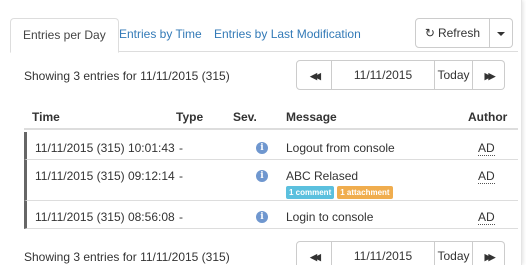  I want to click on refresh-button-group: ↻ Refresh, so click(463, 33).